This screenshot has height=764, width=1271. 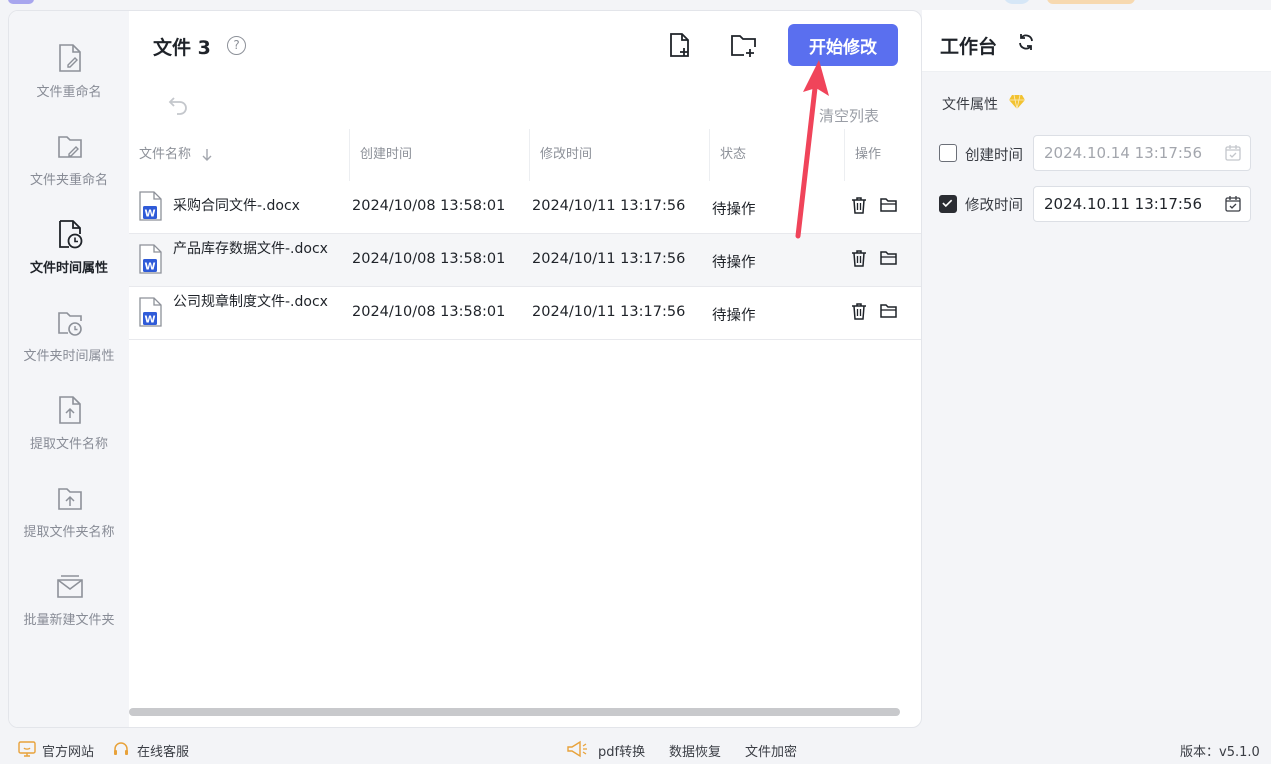 I want to click on file-name: 采购合同文件-.docx, so click(x=236, y=206).